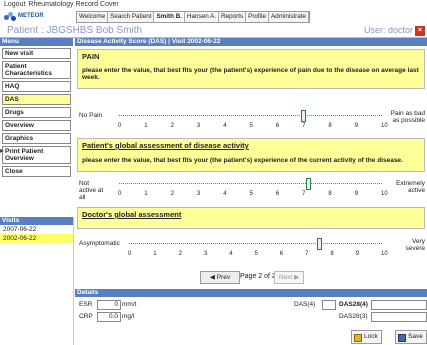 Image resolution: width=427 pixels, height=345 pixels. Describe the element at coordinates (297, 277) in the screenshot. I see `next-arrow-icon: ▶` at that location.